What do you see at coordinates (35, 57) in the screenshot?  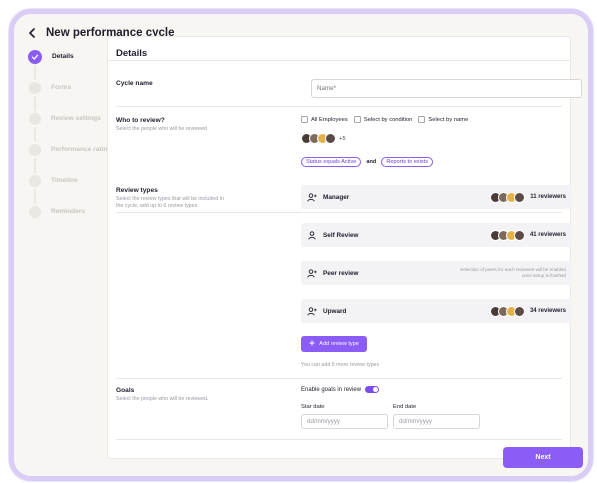 I see `check-icon` at bounding box center [35, 57].